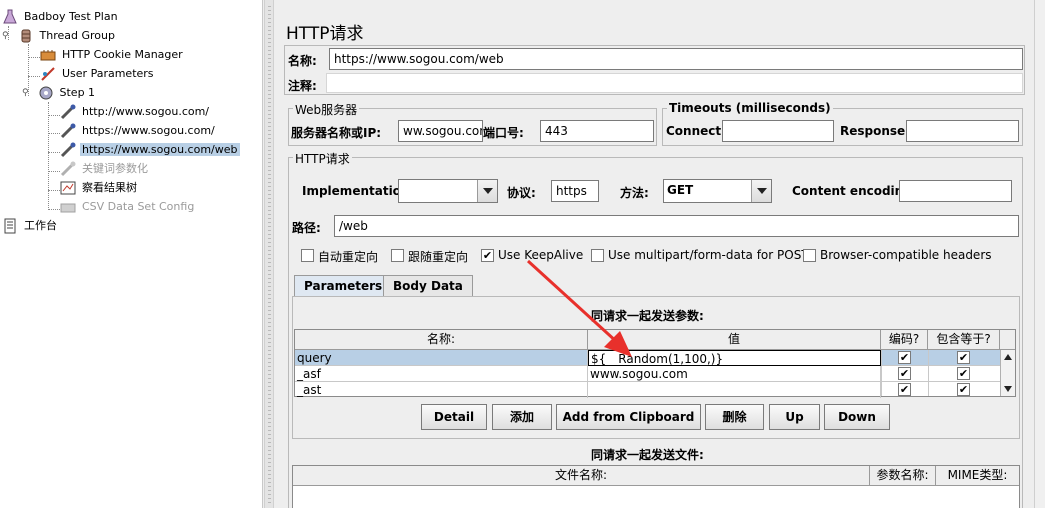 This screenshot has height=508, width=1045. Describe the element at coordinates (597, 131) in the screenshot. I see `port-field: 443` at that location.